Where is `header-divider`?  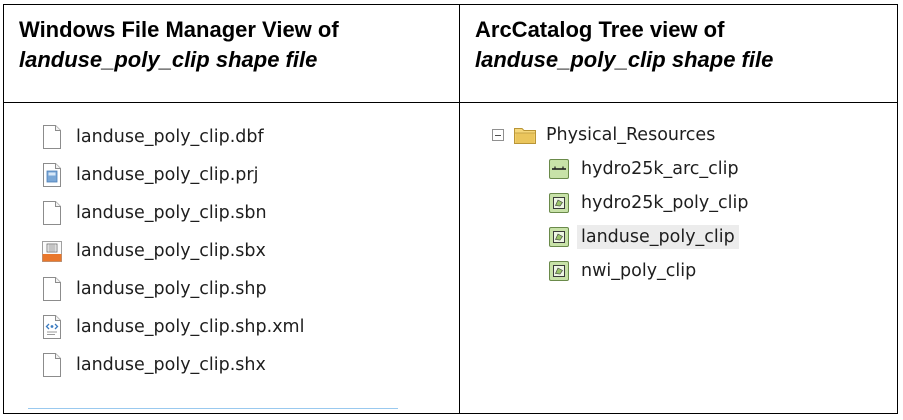 header-divider is located at coordinates (450, 102).